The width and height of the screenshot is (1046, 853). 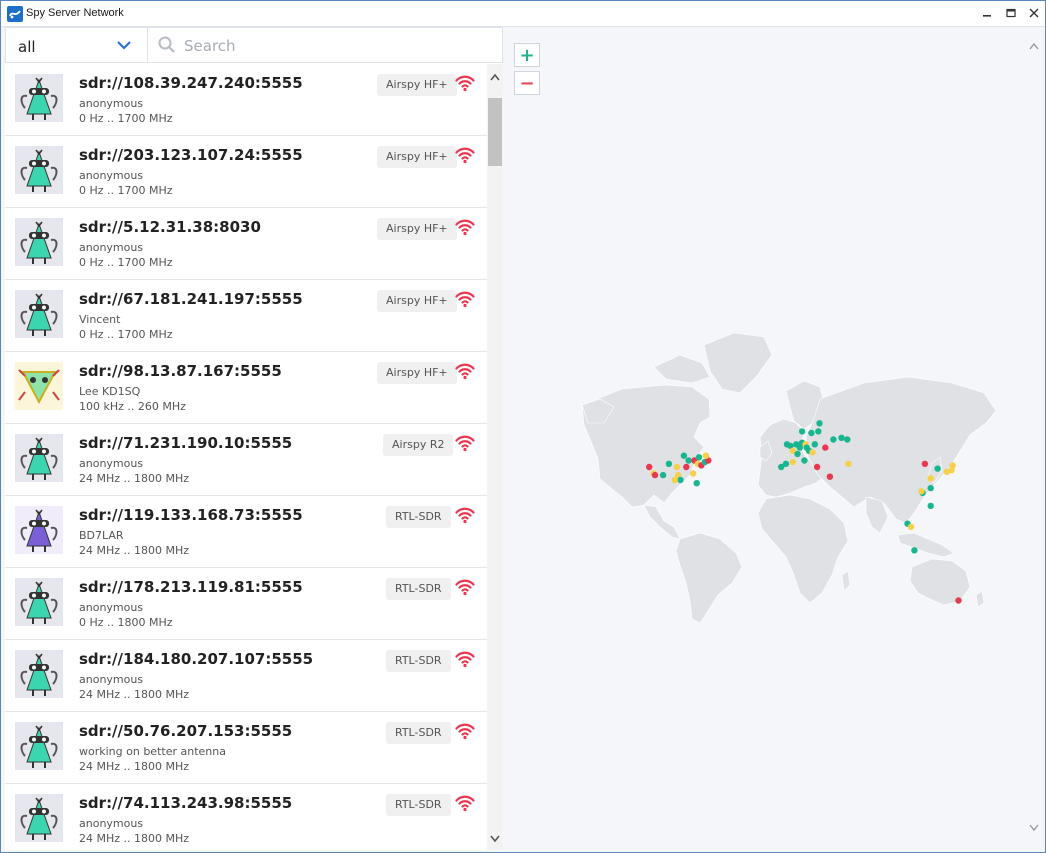 I want to click on category-select: all, so click(x=77, y=45).